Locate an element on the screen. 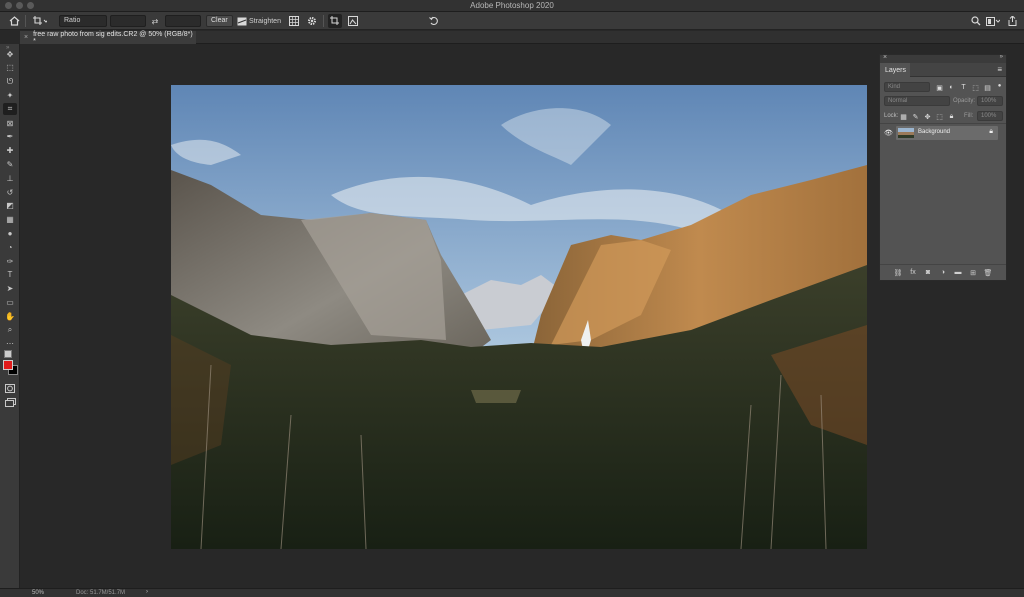  fill-value: 100% is located at coordinates (989, 116).